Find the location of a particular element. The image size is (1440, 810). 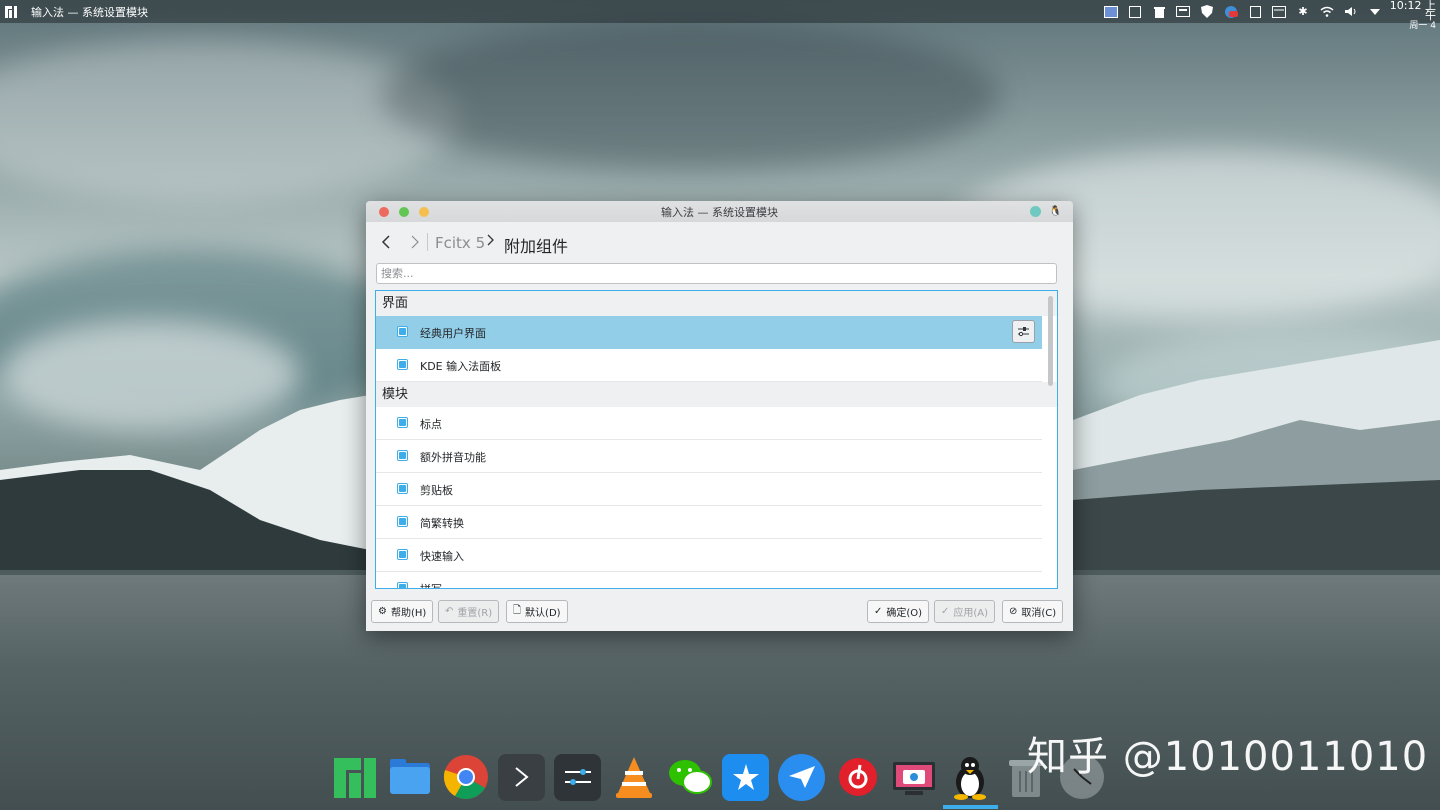

group-header: 模块 is located at coordinates (716, 394).